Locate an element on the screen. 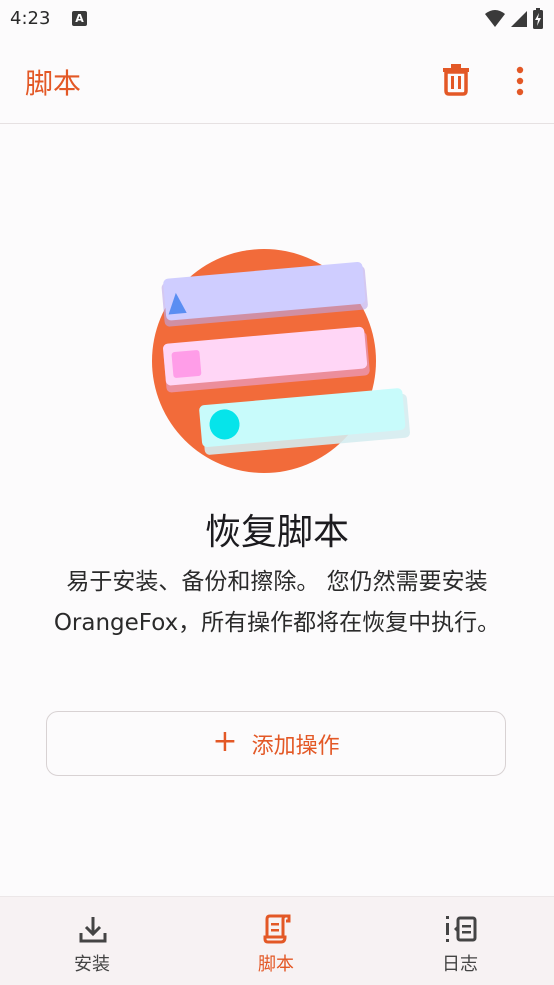  page-title: 脚本 is located at coordinates (53, 83).